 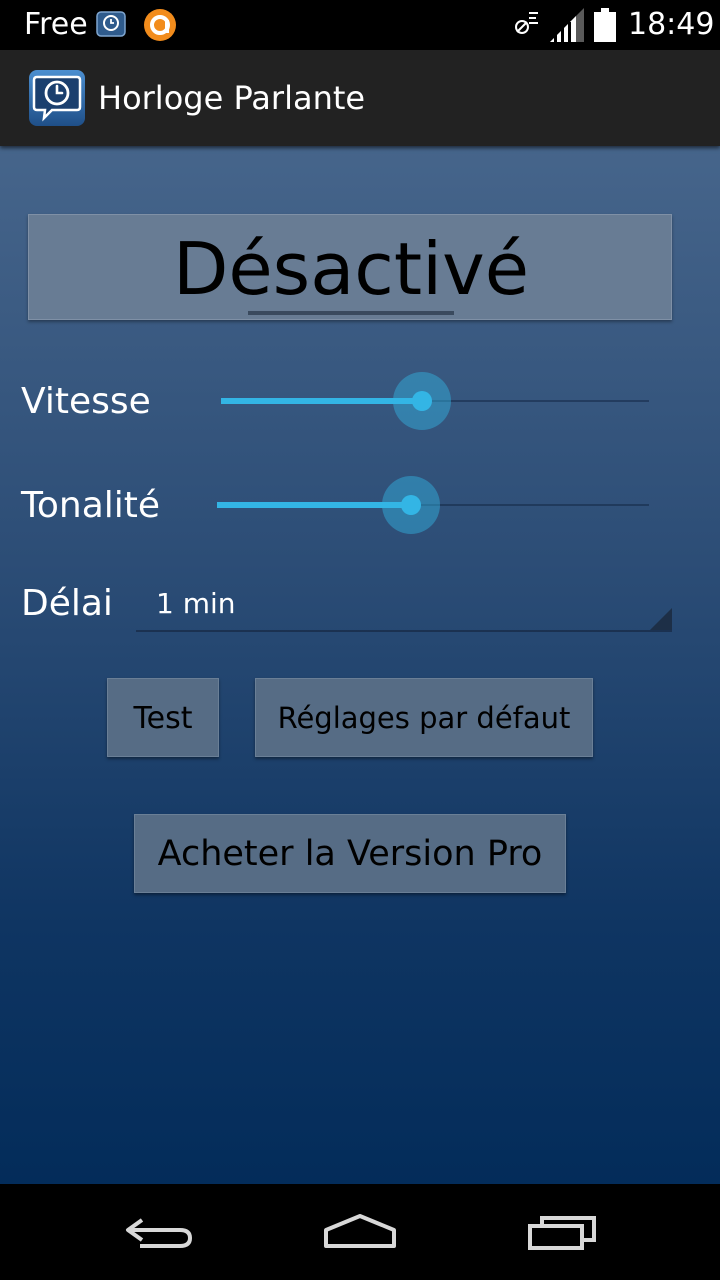 What do you see at coordinates (564, 1232) in the screenshot?
I see `recent-apps-icon` at bounding box center [564, 1232].